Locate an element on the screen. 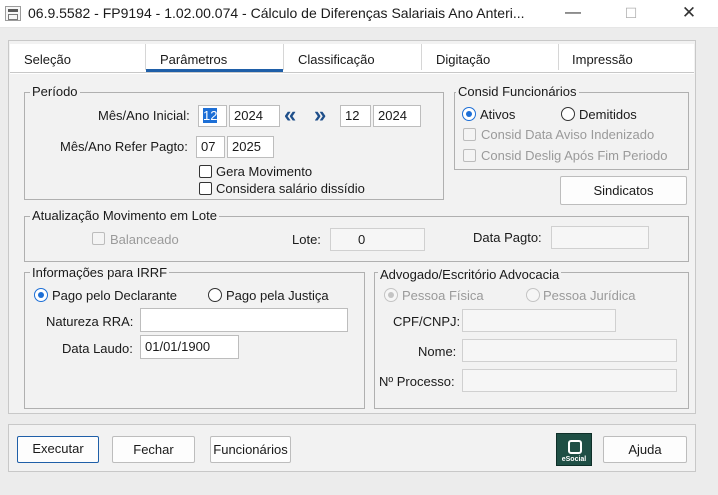 The height and width of the screenshot is (495, 718). data-pagto-input is located at coordinates (600, 237).